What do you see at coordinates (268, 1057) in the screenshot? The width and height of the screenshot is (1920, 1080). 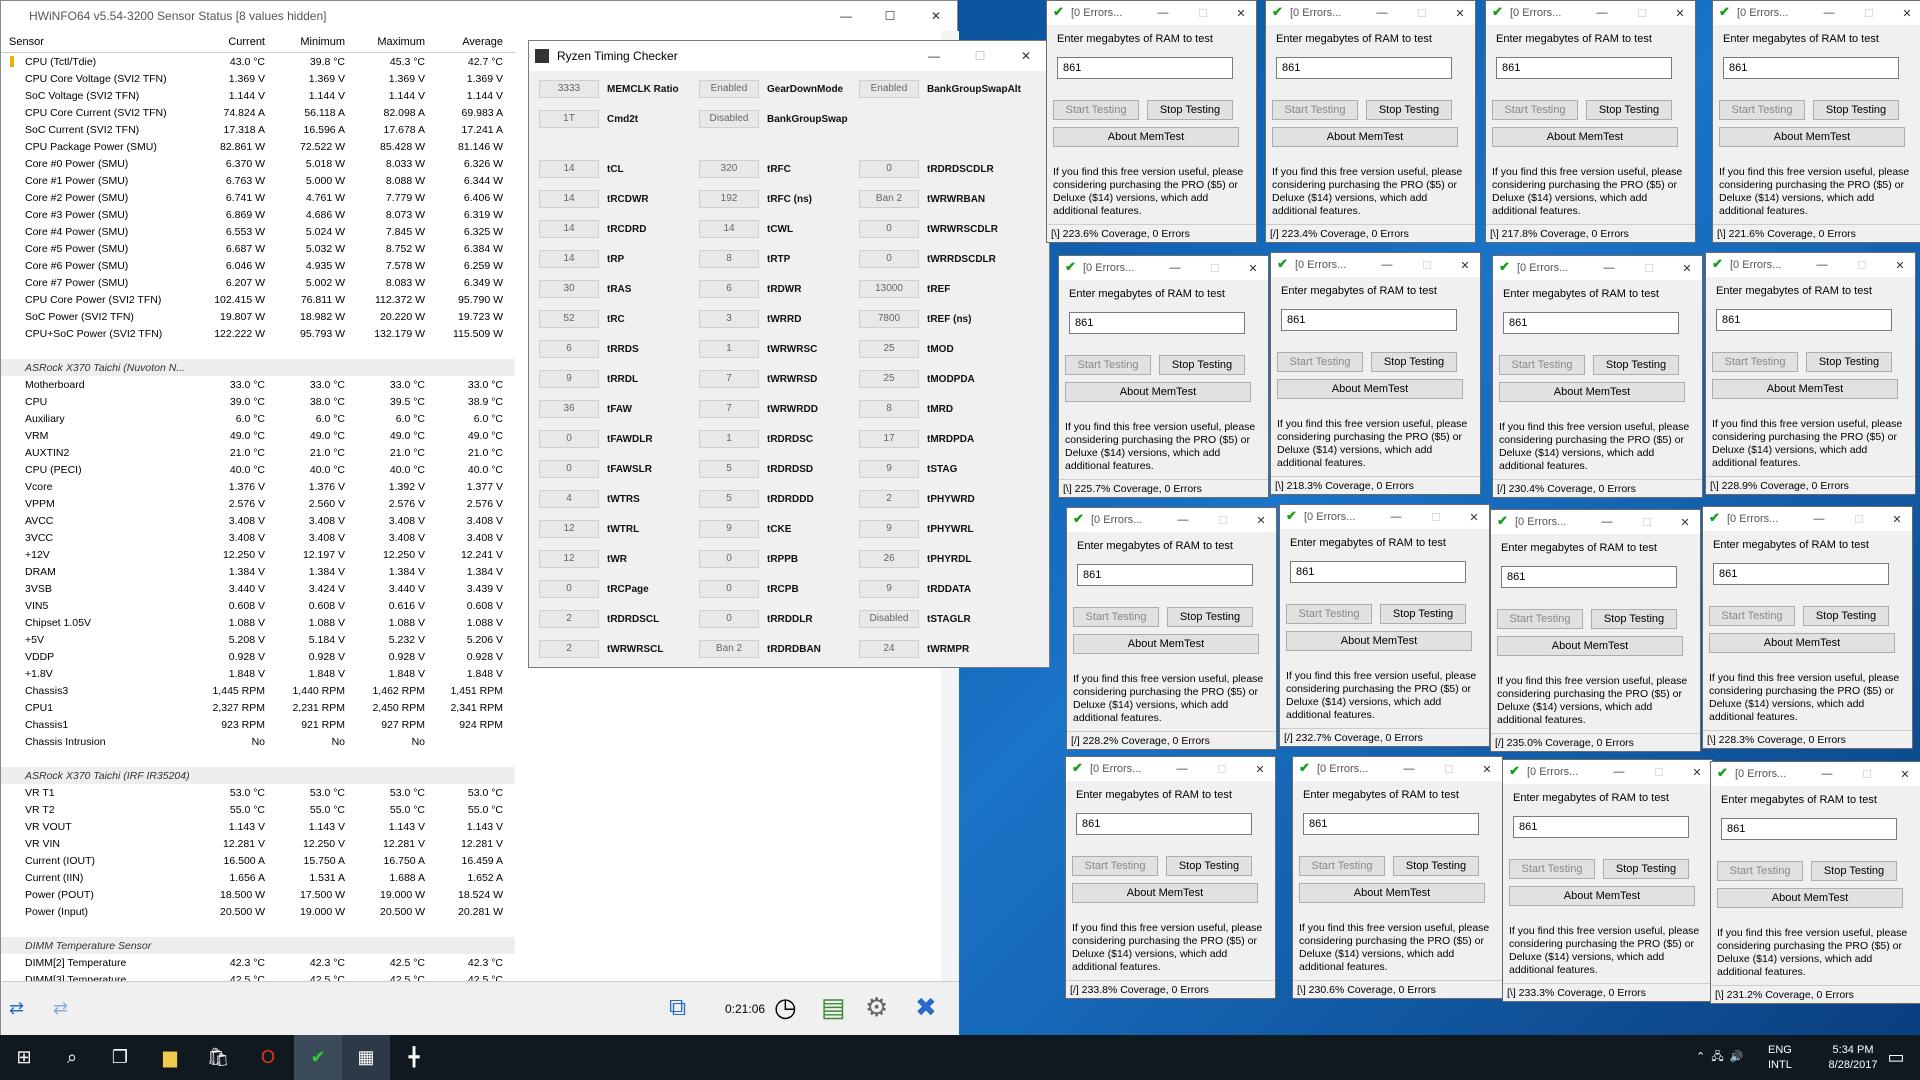 I see `opera-icon: O` at bounding box center [268, 1057].